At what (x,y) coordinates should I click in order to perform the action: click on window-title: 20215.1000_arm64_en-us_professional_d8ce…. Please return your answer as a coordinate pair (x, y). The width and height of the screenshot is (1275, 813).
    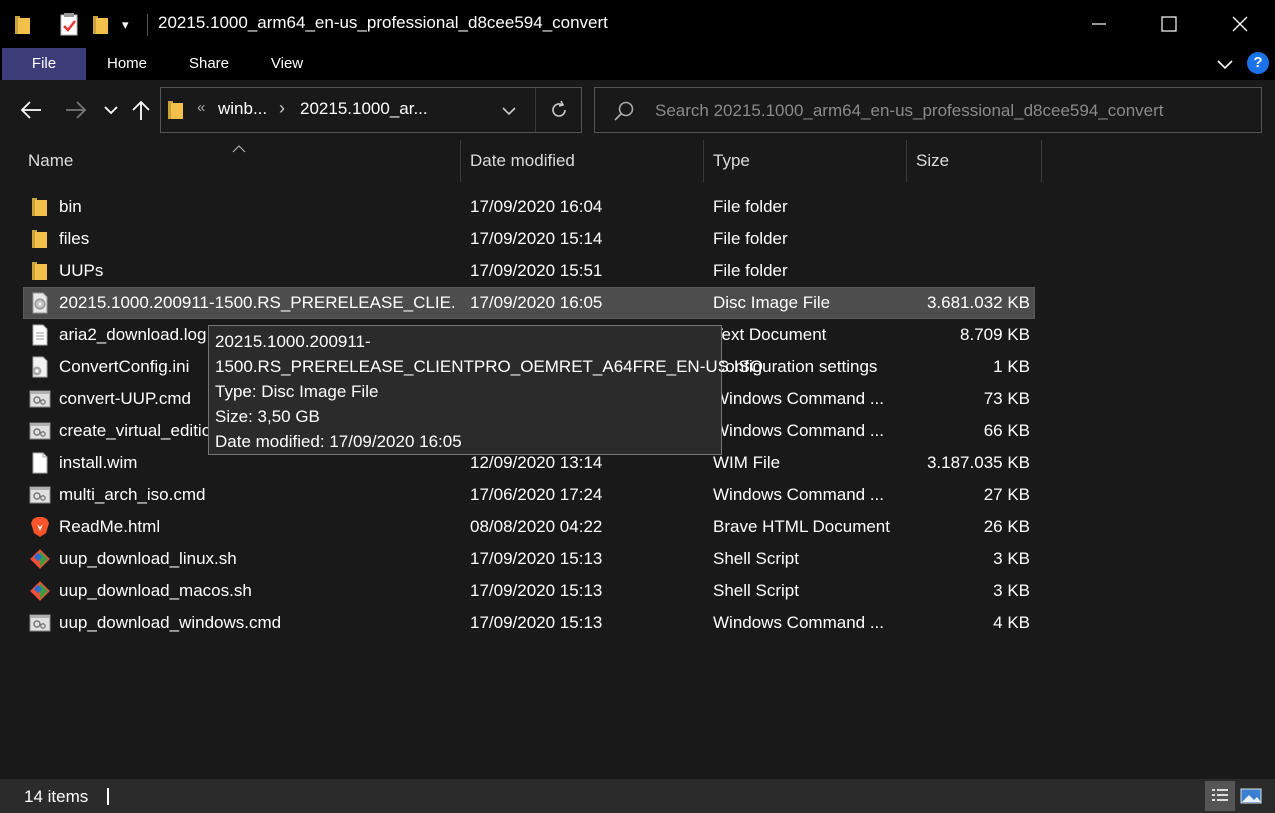
    Looking at the image, I should click on (383, 22).